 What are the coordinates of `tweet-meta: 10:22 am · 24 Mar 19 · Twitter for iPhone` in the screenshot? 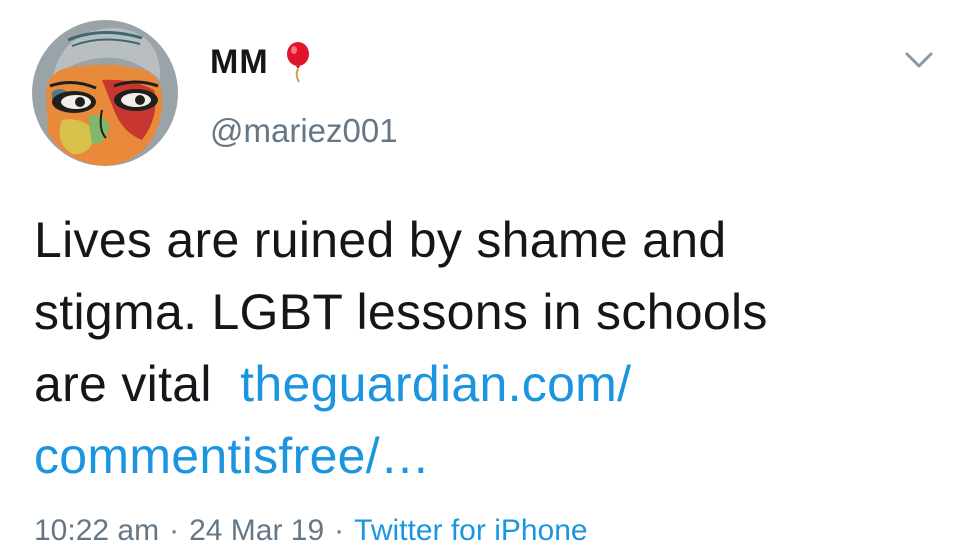 It's located at (311, 530).